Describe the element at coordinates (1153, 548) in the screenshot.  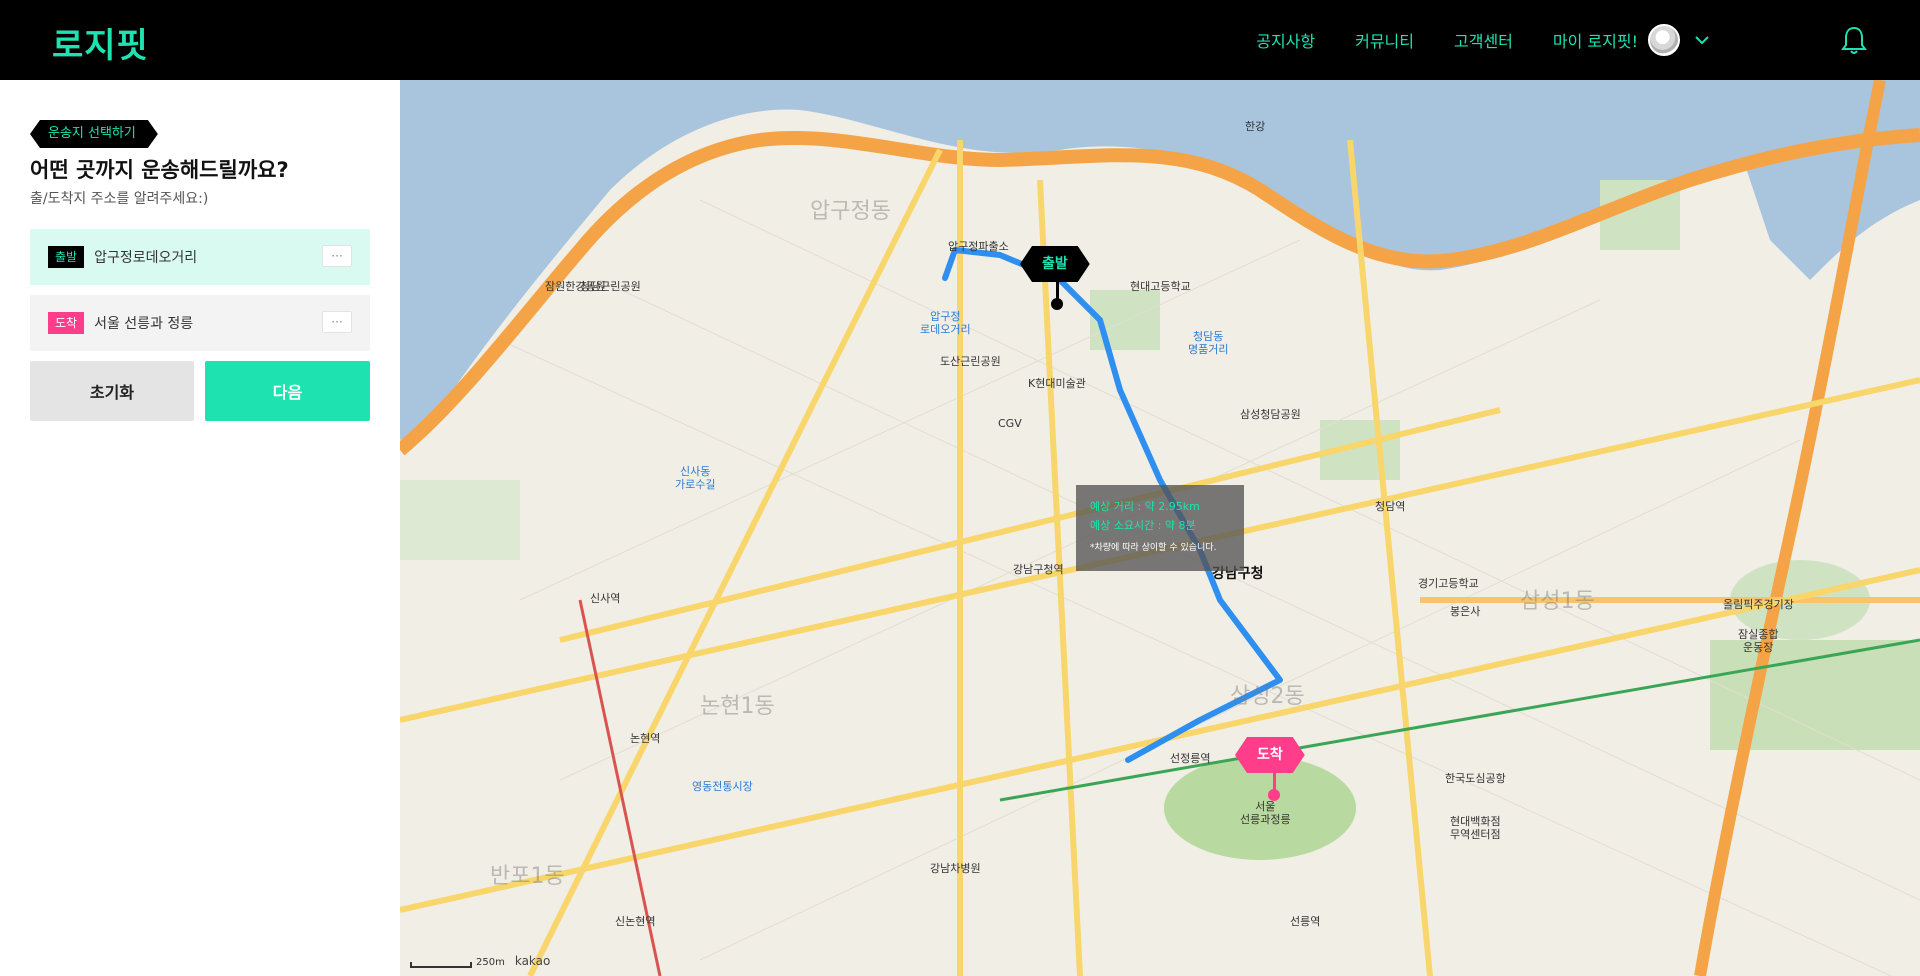
I see `route-note: *차량에 따라 상이할 수 있습니다.` at that location.